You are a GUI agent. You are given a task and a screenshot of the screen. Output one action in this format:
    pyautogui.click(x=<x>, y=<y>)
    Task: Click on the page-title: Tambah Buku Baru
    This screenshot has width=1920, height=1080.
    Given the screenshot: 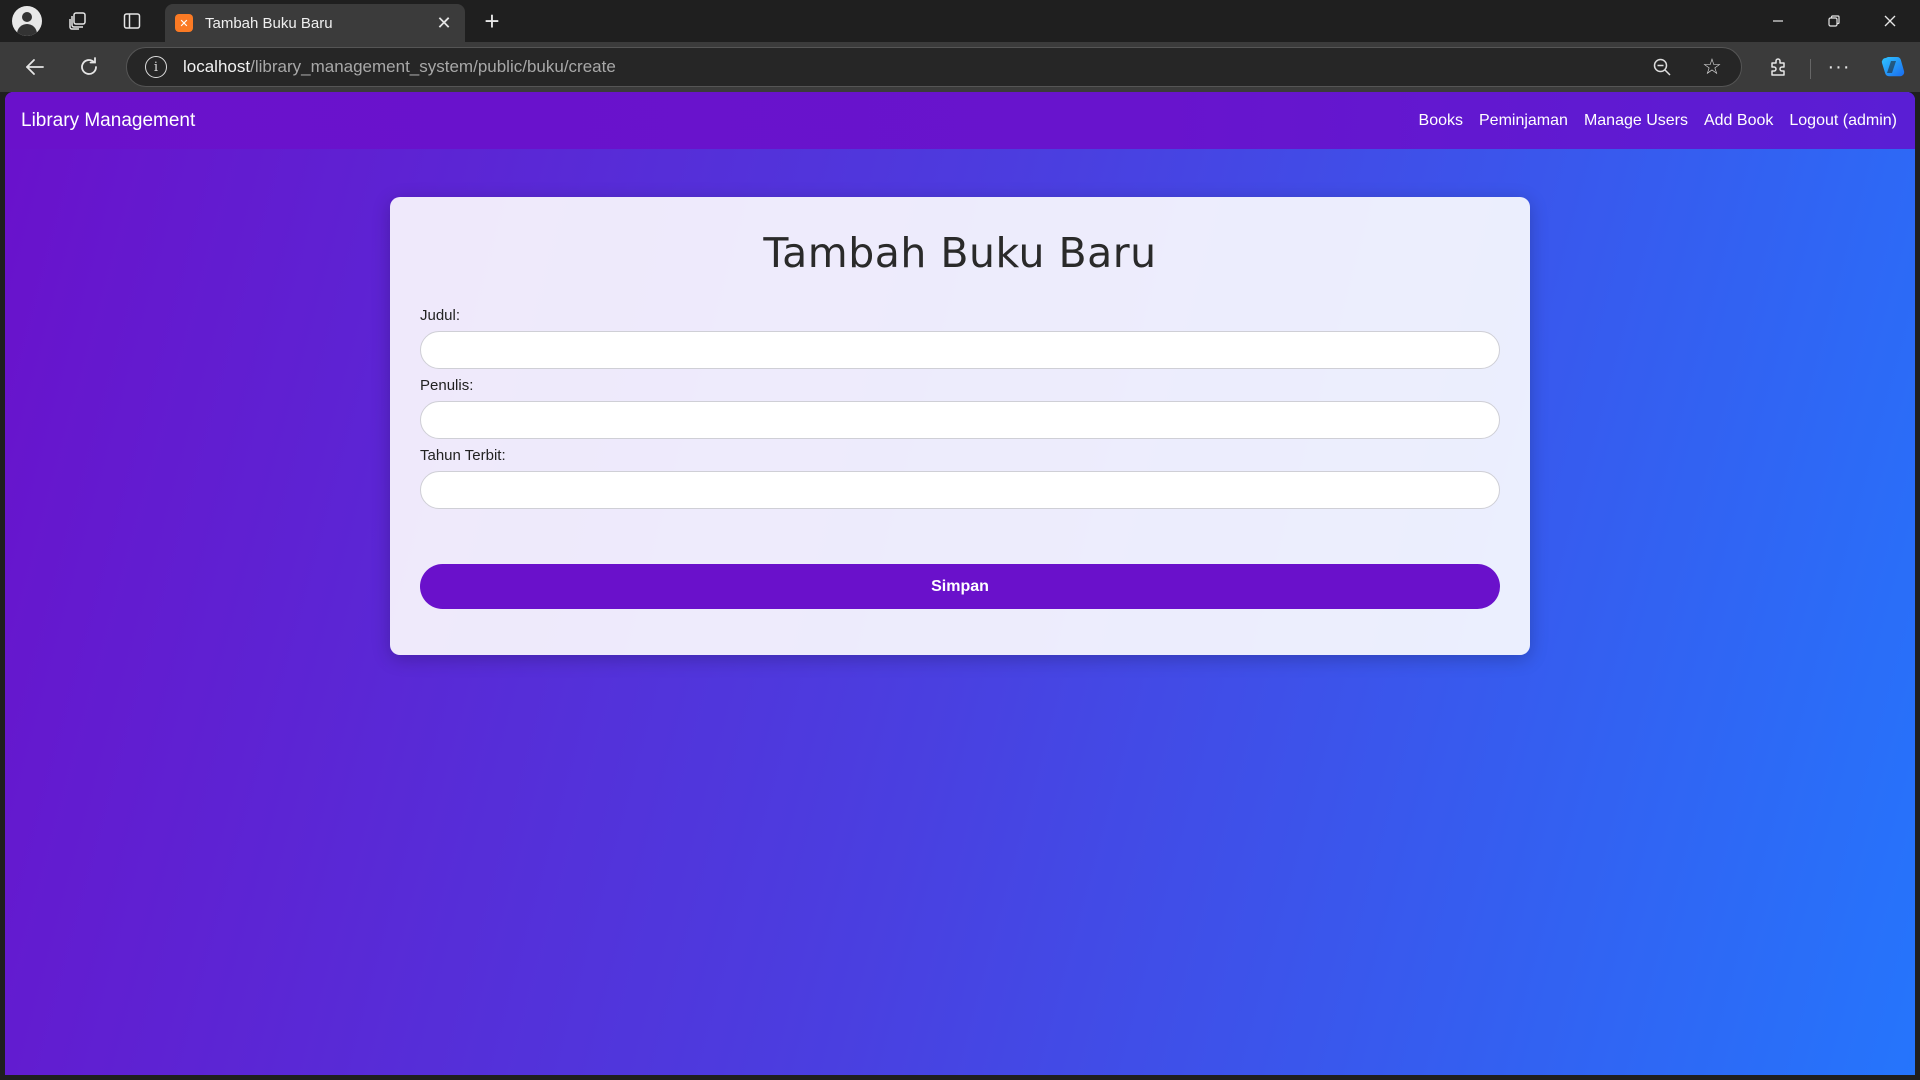 What is the action you would take?
    pyautogui.click(x=960, y=253)
    